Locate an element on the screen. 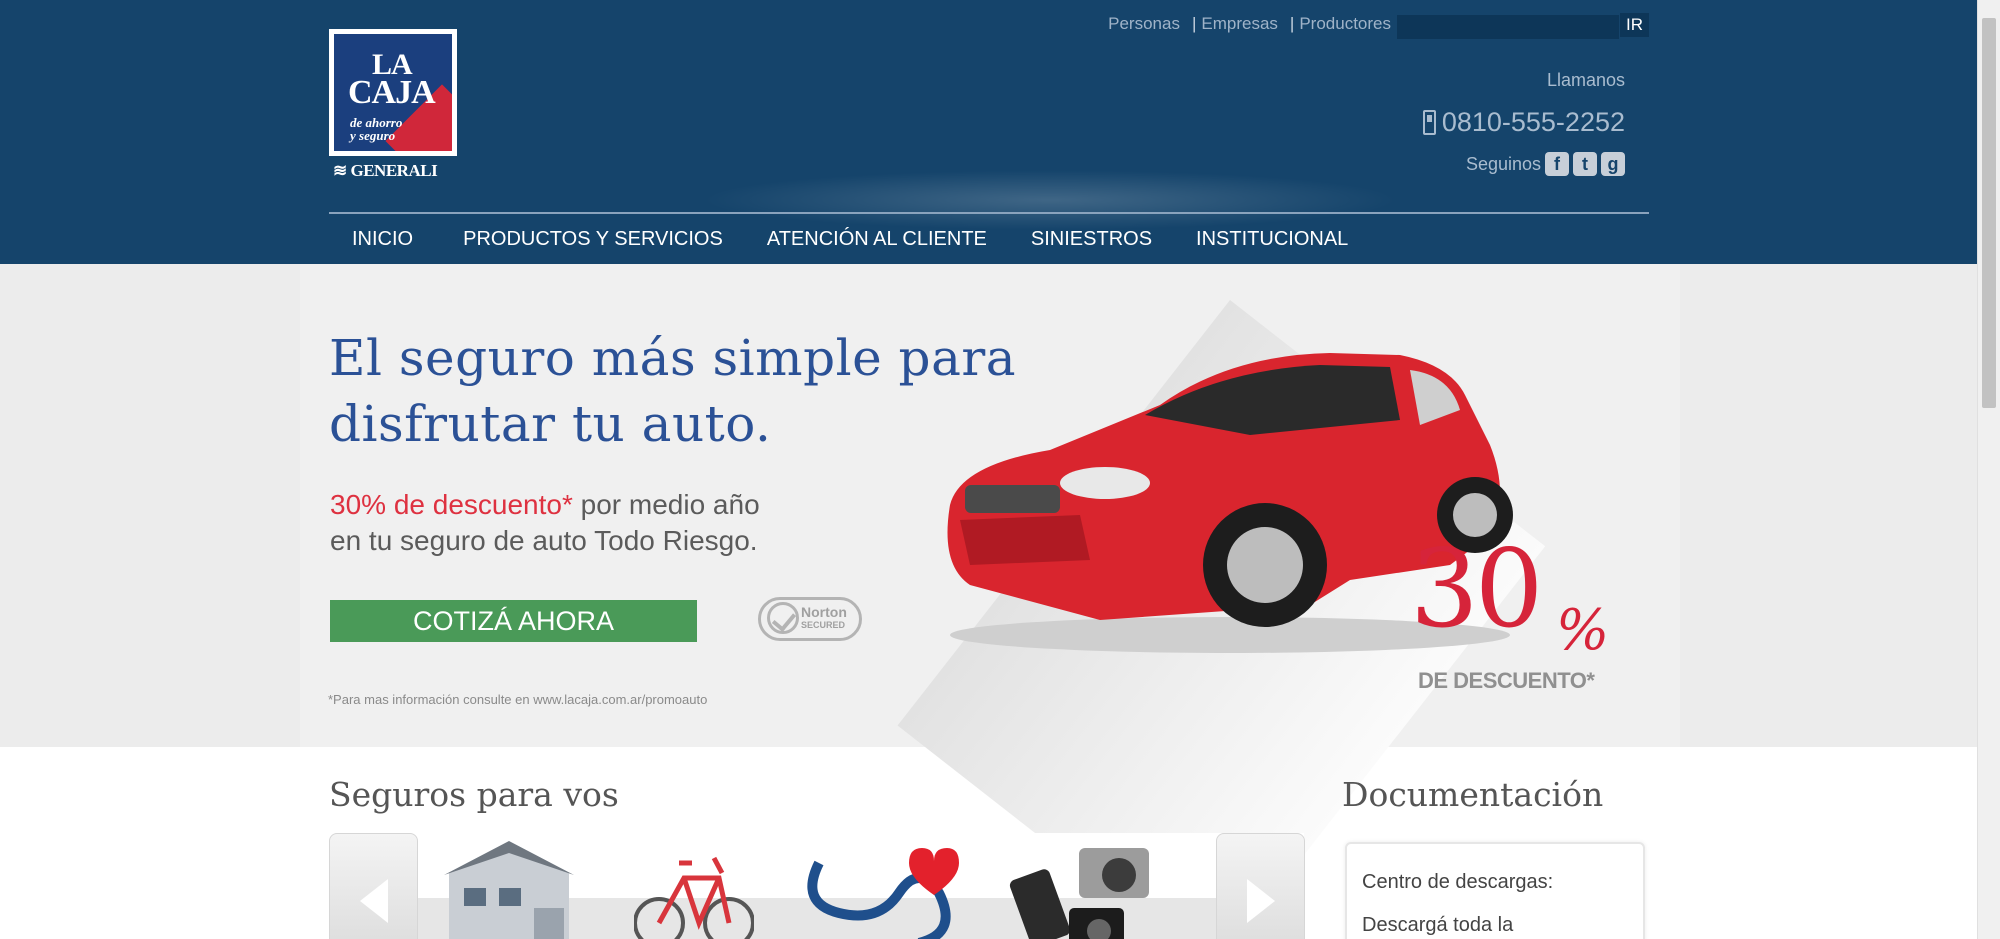  stethoscope-heart-icon is located at coordinates (889, 886).